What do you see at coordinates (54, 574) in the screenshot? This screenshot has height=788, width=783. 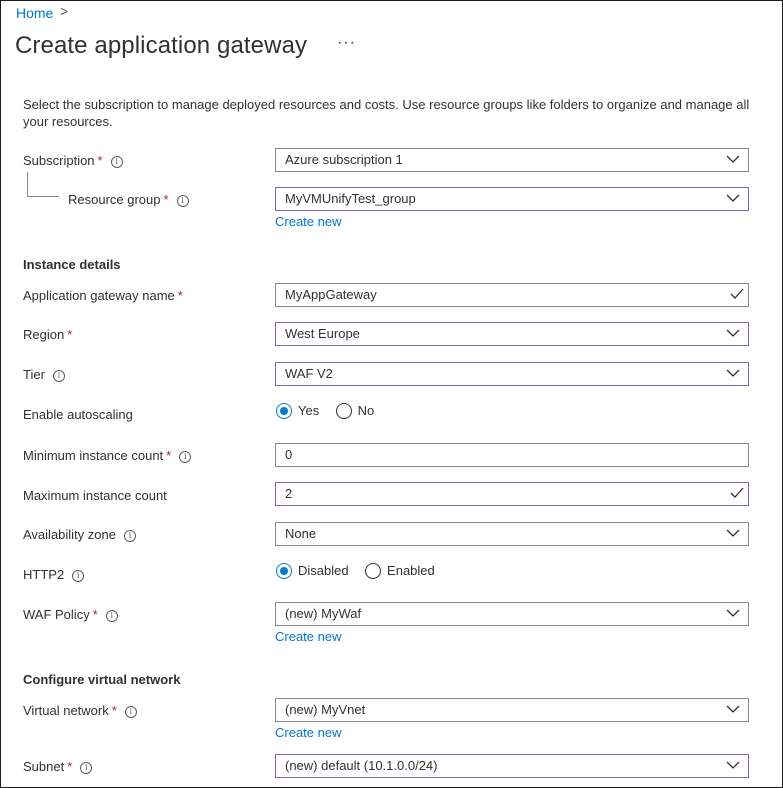 I see `http2-label: HTTP2 i` at bounding box center [54, 574].